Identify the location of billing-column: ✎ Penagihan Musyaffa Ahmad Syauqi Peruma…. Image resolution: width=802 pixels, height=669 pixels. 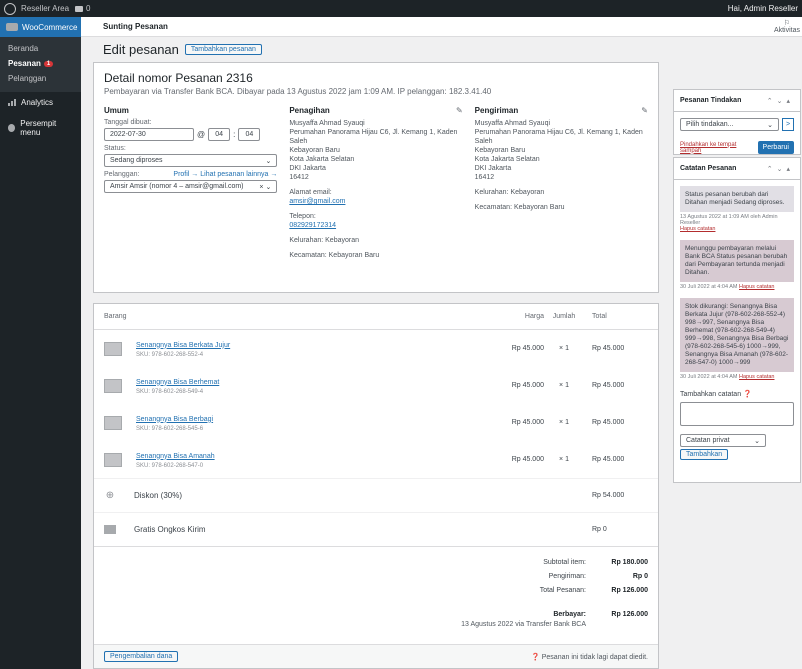
(375, 183).